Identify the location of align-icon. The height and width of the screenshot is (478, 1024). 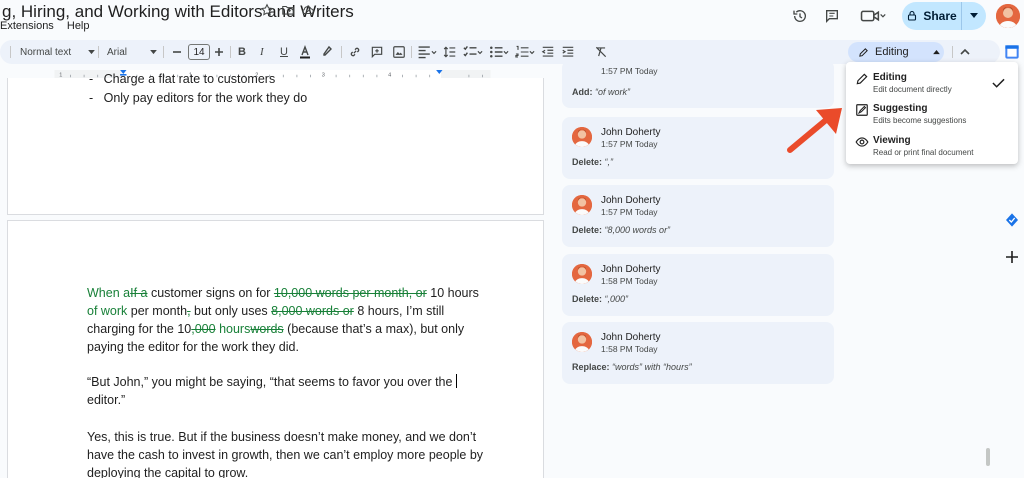
(427, 52).